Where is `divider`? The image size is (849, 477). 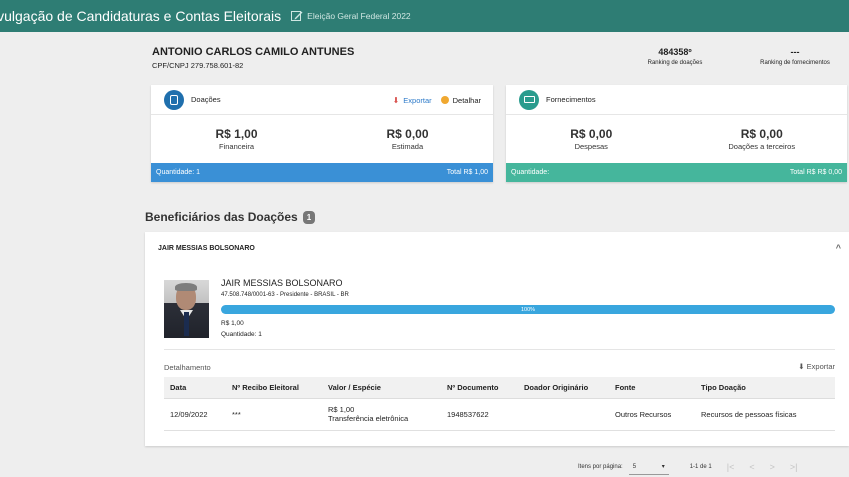
divider is located at coordinates (499, 349).